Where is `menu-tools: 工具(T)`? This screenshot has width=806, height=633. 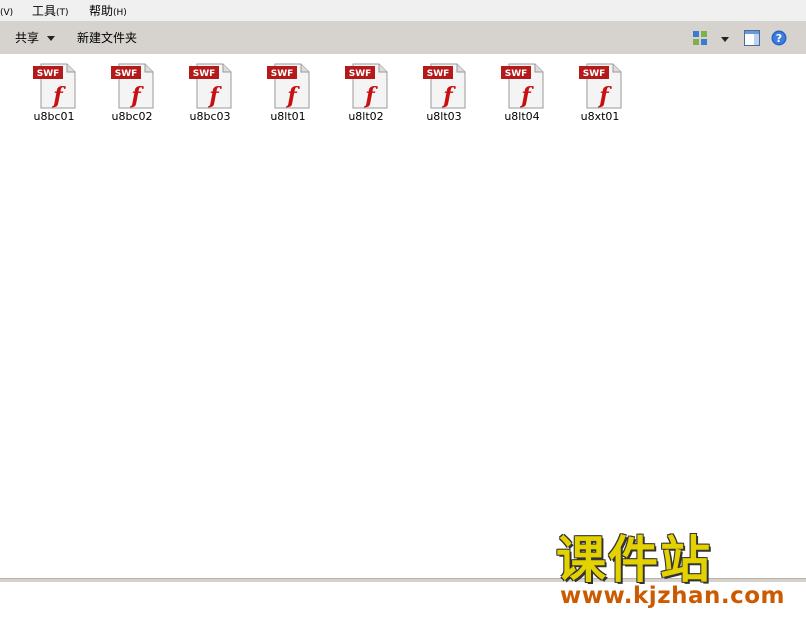 menu-tools: 工具(T) is located at coordinates (50, 12).